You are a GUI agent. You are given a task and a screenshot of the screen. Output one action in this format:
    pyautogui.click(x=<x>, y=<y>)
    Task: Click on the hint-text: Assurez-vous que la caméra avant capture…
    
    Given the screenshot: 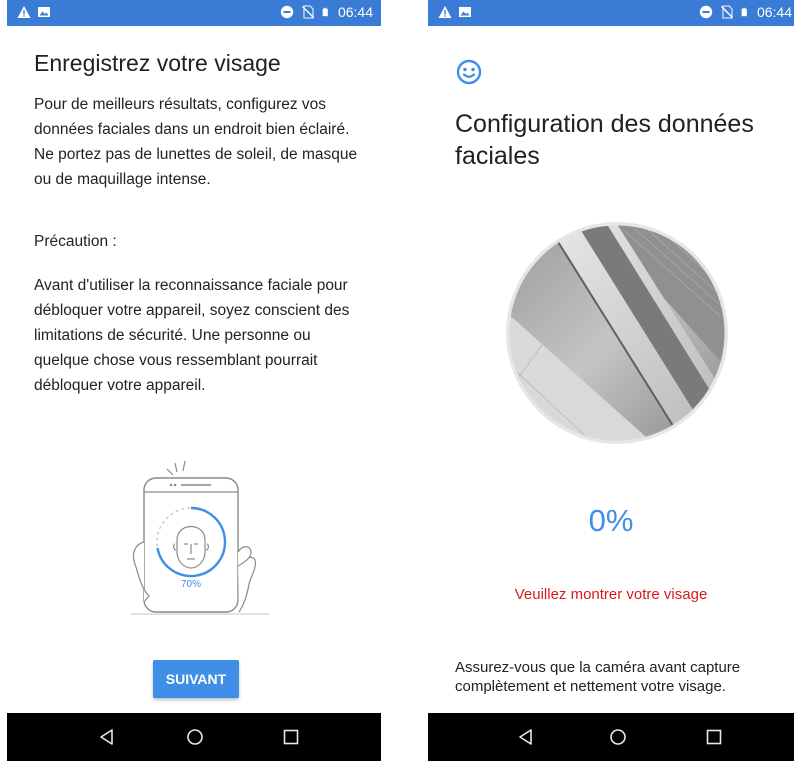 What is the action you would take?
    pyautogui.click(x=598, y=677)
    